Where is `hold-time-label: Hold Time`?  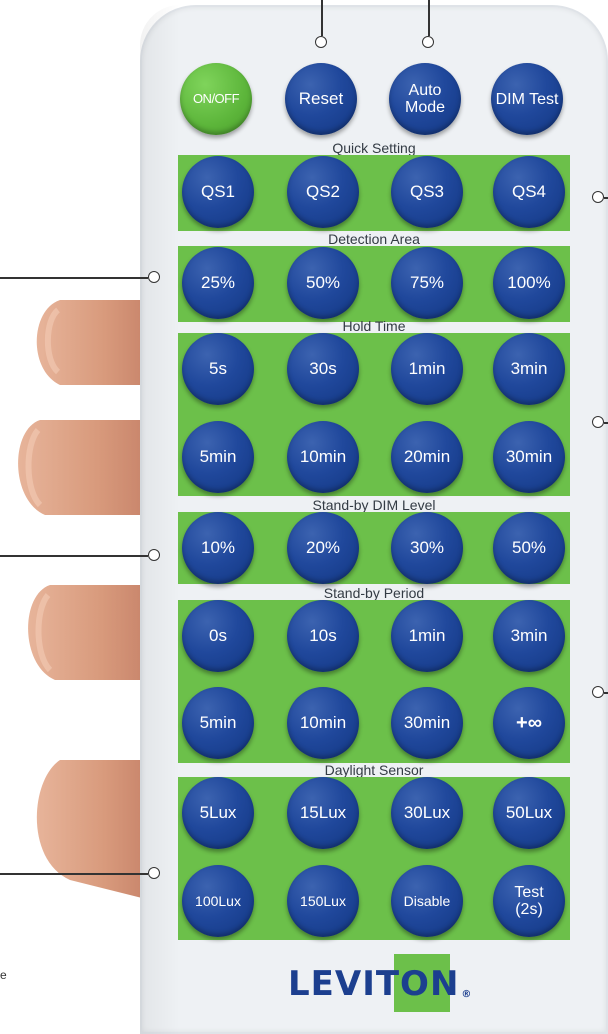 hold-time-label: Hold Time is located at coordinates (374, 326).